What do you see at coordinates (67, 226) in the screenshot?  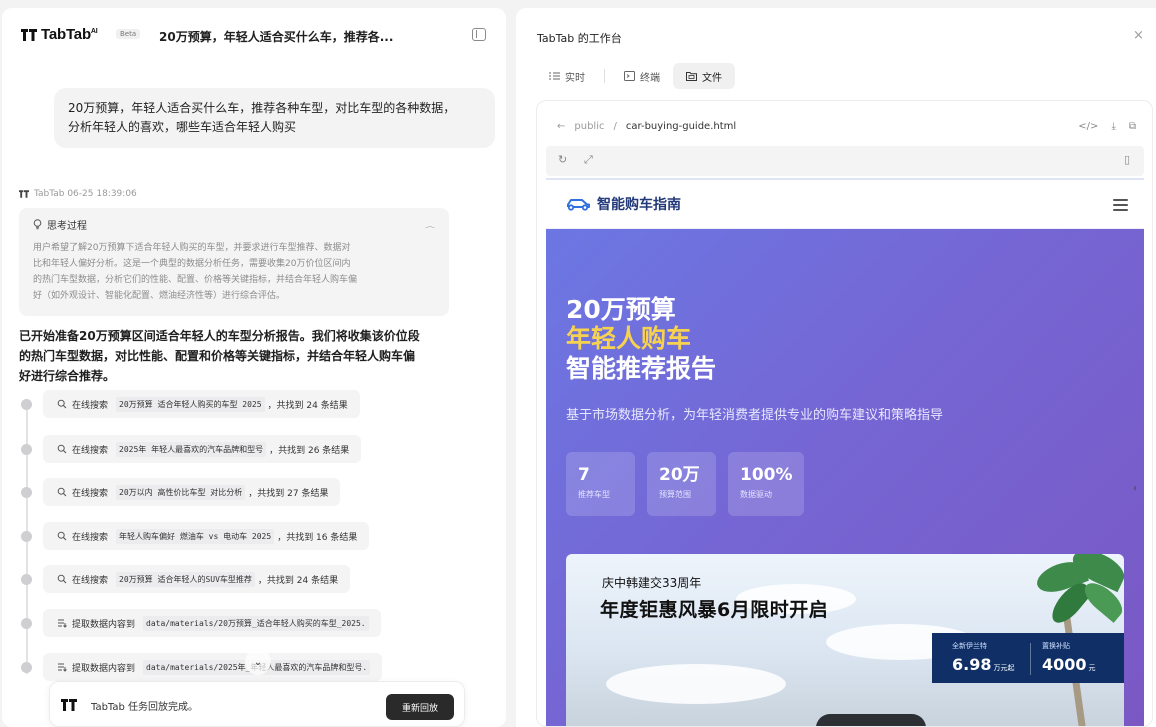 I see `thinking-label: 思考过程` at bounding box center [67, 226].